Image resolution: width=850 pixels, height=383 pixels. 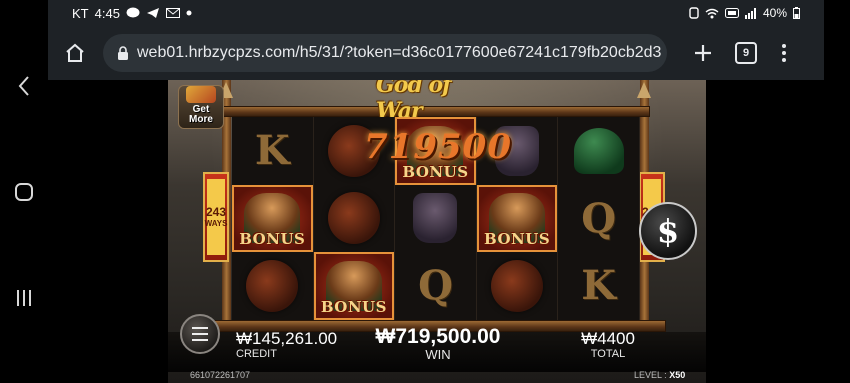 What do you see at coordinates (438, 354) in the screenshot?
I see `win-label: WIN` at bounding box center [438, 354].